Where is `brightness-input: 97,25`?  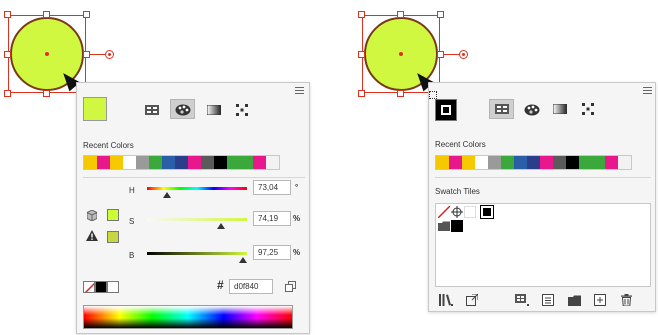 brightness-input: 97,25 is located at coordinates (272, 252).